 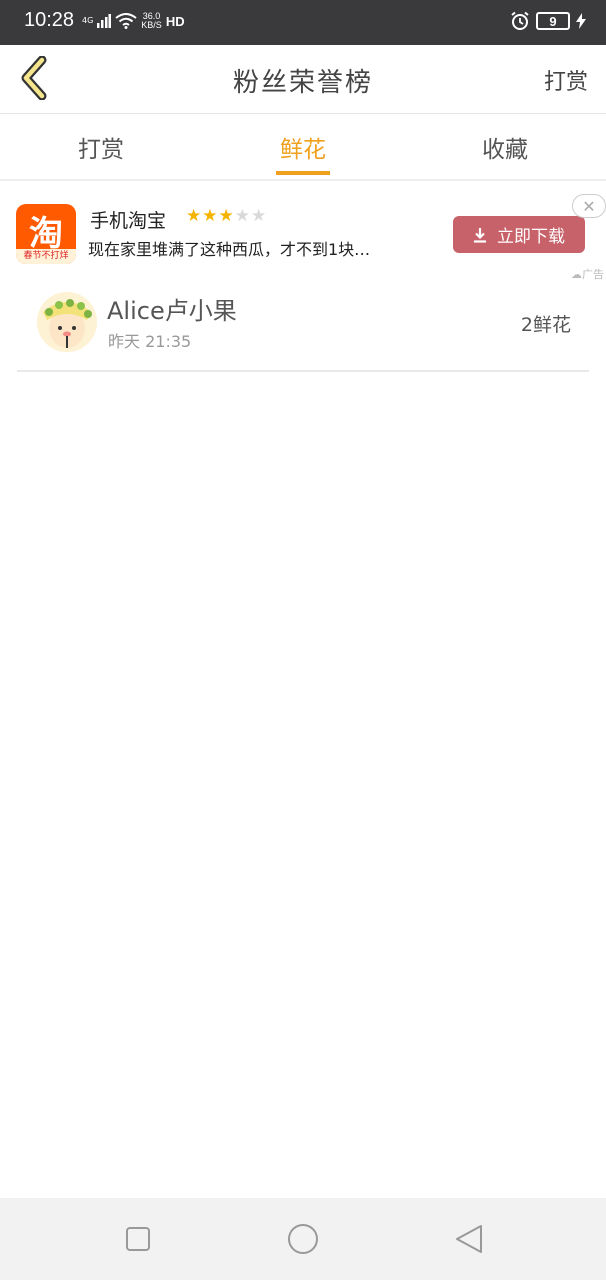 I want to click on recent-apps-button, so click(x=138, y=1239).